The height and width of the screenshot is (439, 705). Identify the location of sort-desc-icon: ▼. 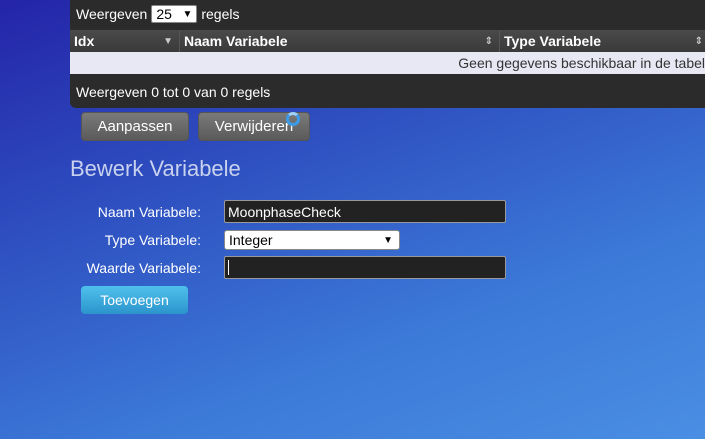
(168, 41).